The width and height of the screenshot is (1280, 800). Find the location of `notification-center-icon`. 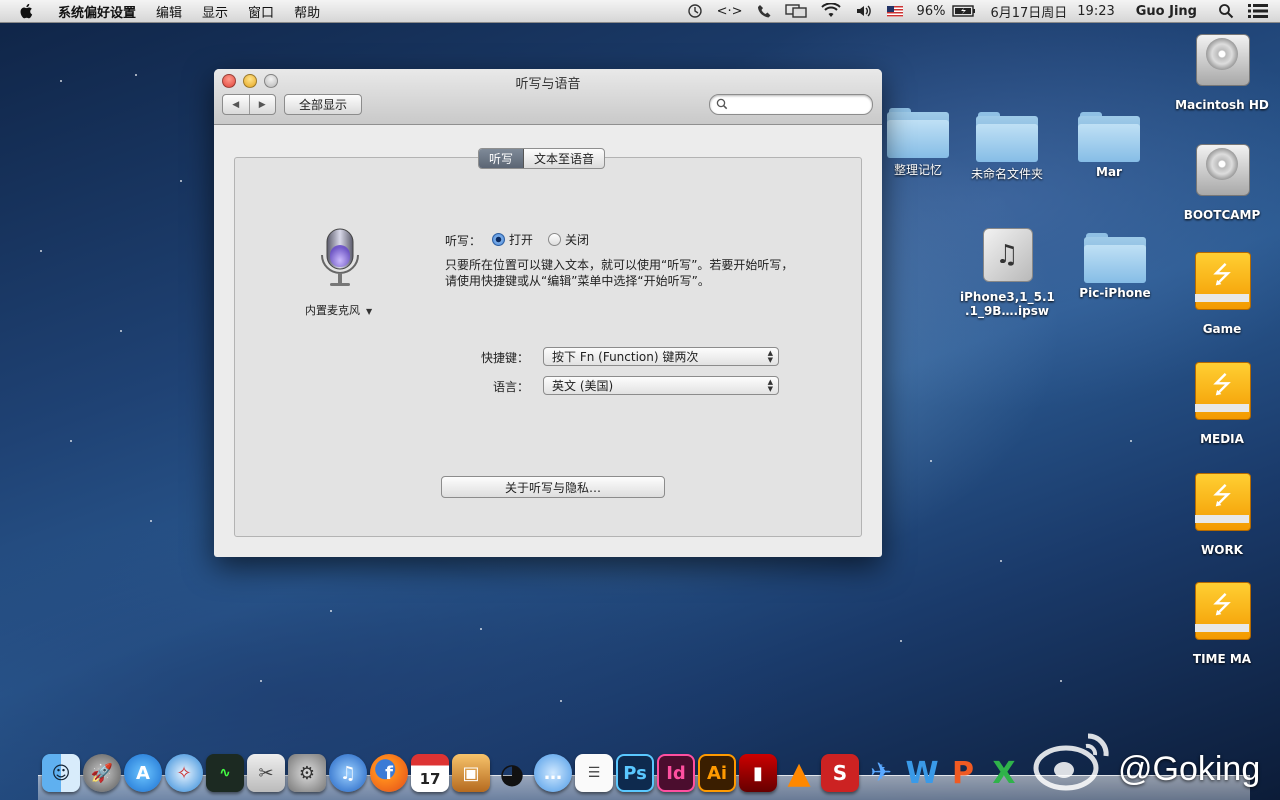

notification-center-icon is located at coordinates (1258, 11).